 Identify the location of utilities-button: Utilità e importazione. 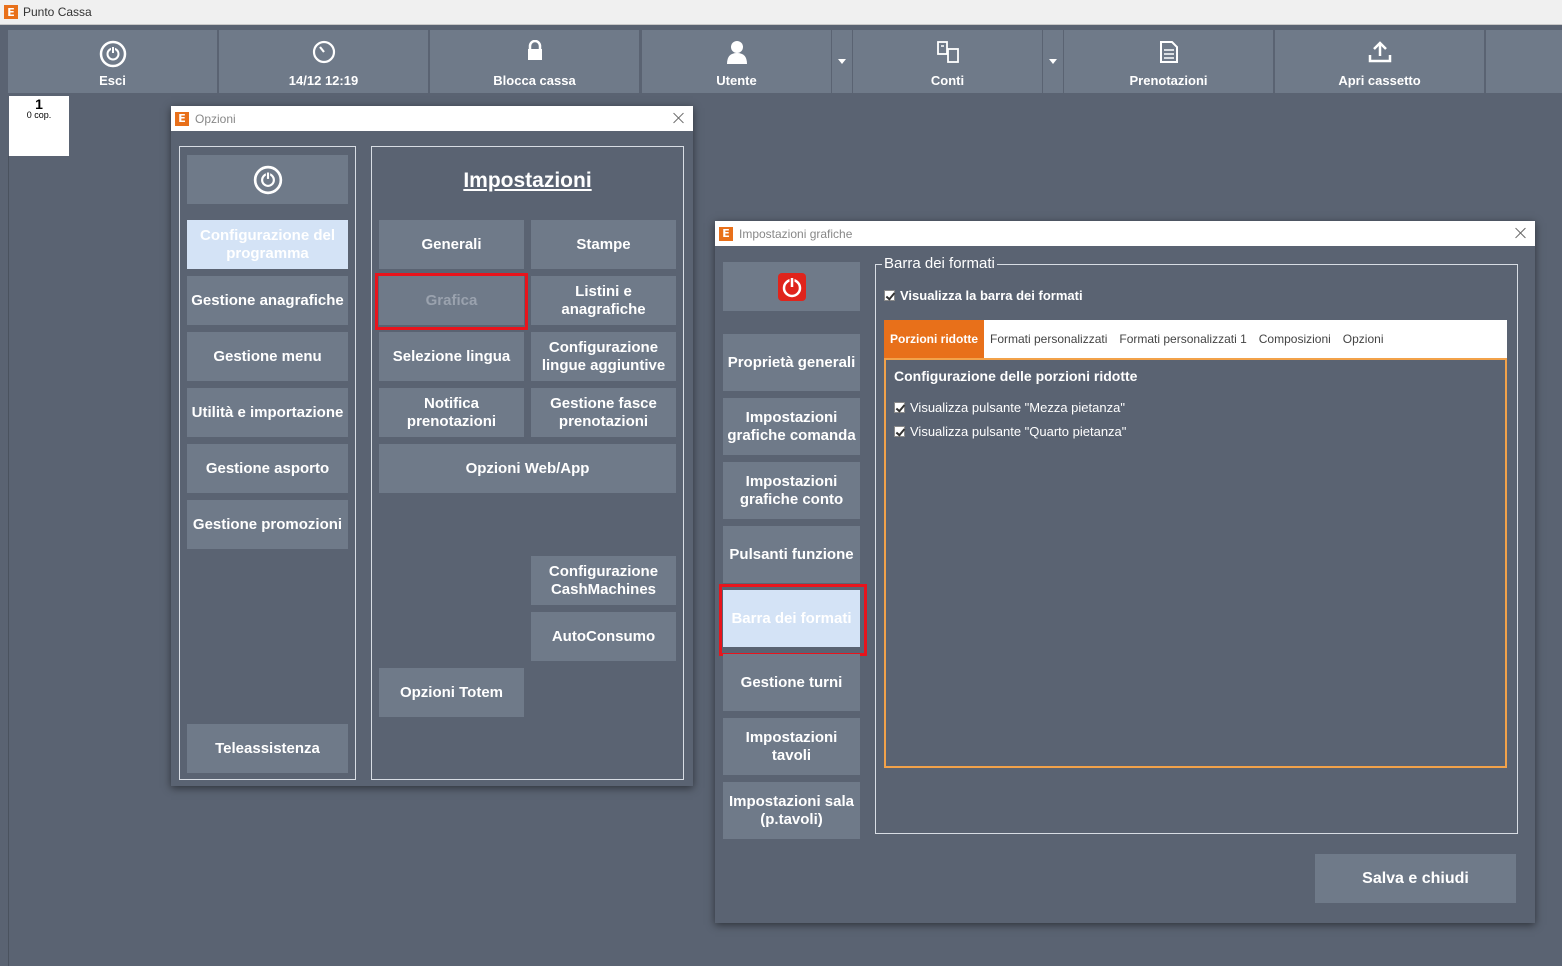
(267, 412).